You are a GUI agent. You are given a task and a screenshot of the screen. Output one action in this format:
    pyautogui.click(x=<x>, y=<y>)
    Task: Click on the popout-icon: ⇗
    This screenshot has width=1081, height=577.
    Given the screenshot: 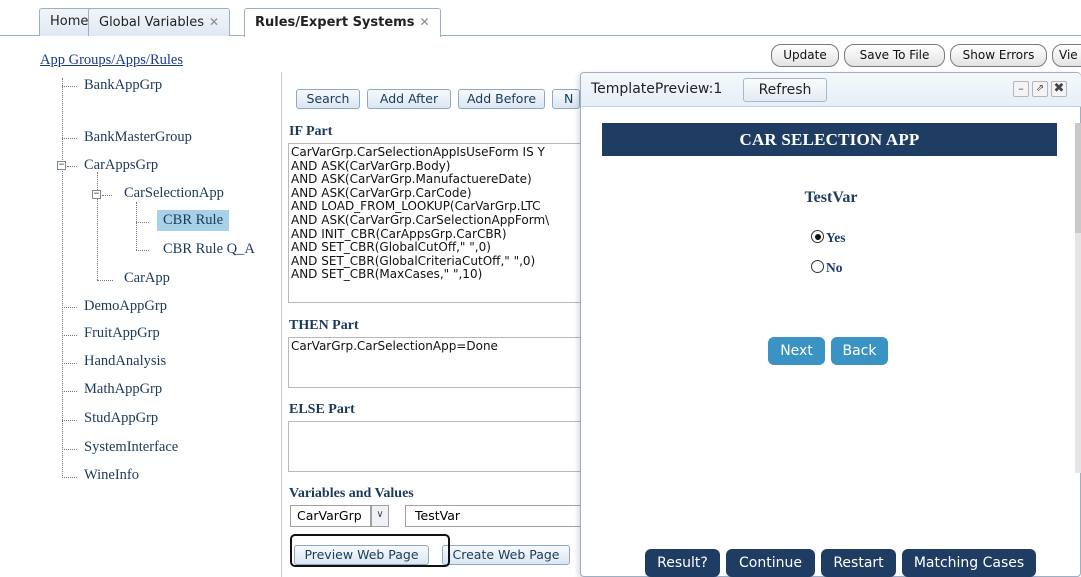 What is the action you would take?
    pyautogui.click(x=1040, y=89)
    